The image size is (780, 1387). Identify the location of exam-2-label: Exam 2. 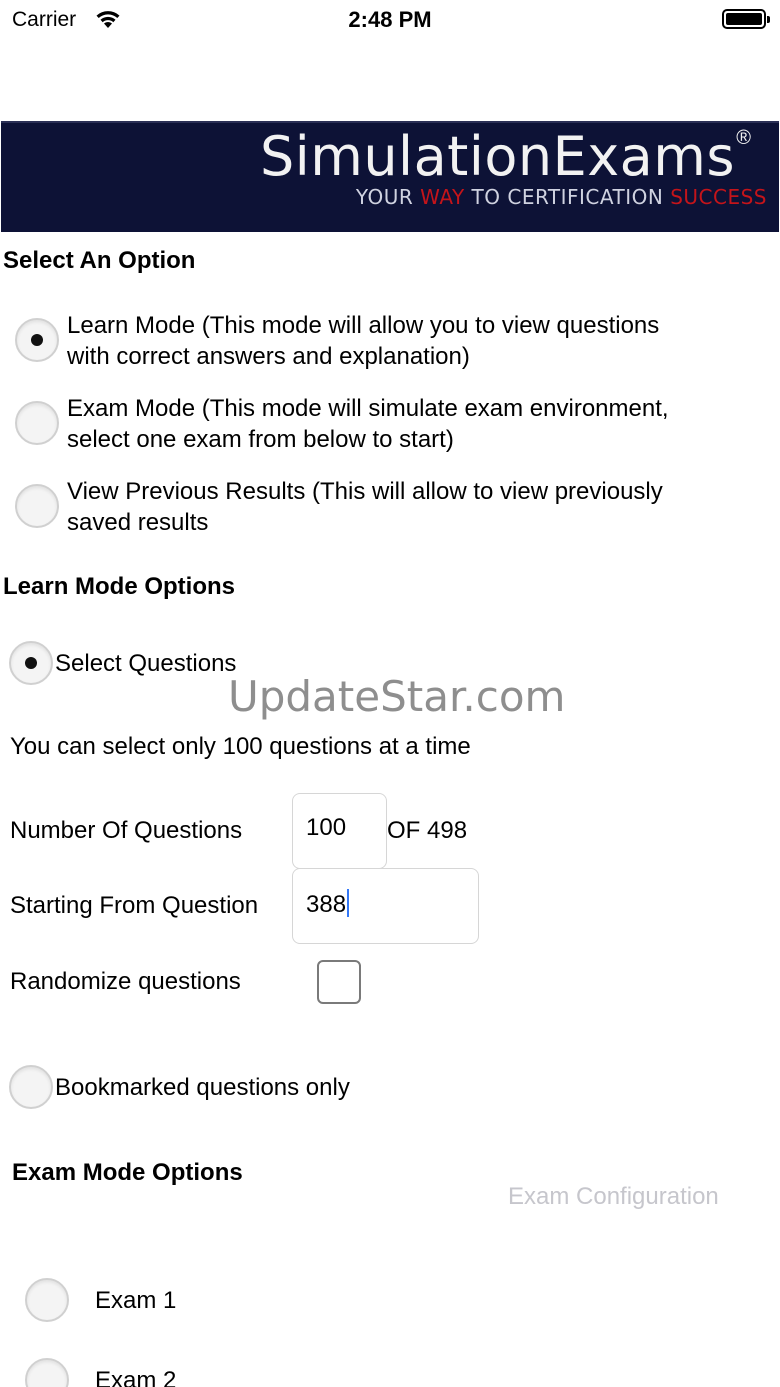
(135, 1376).